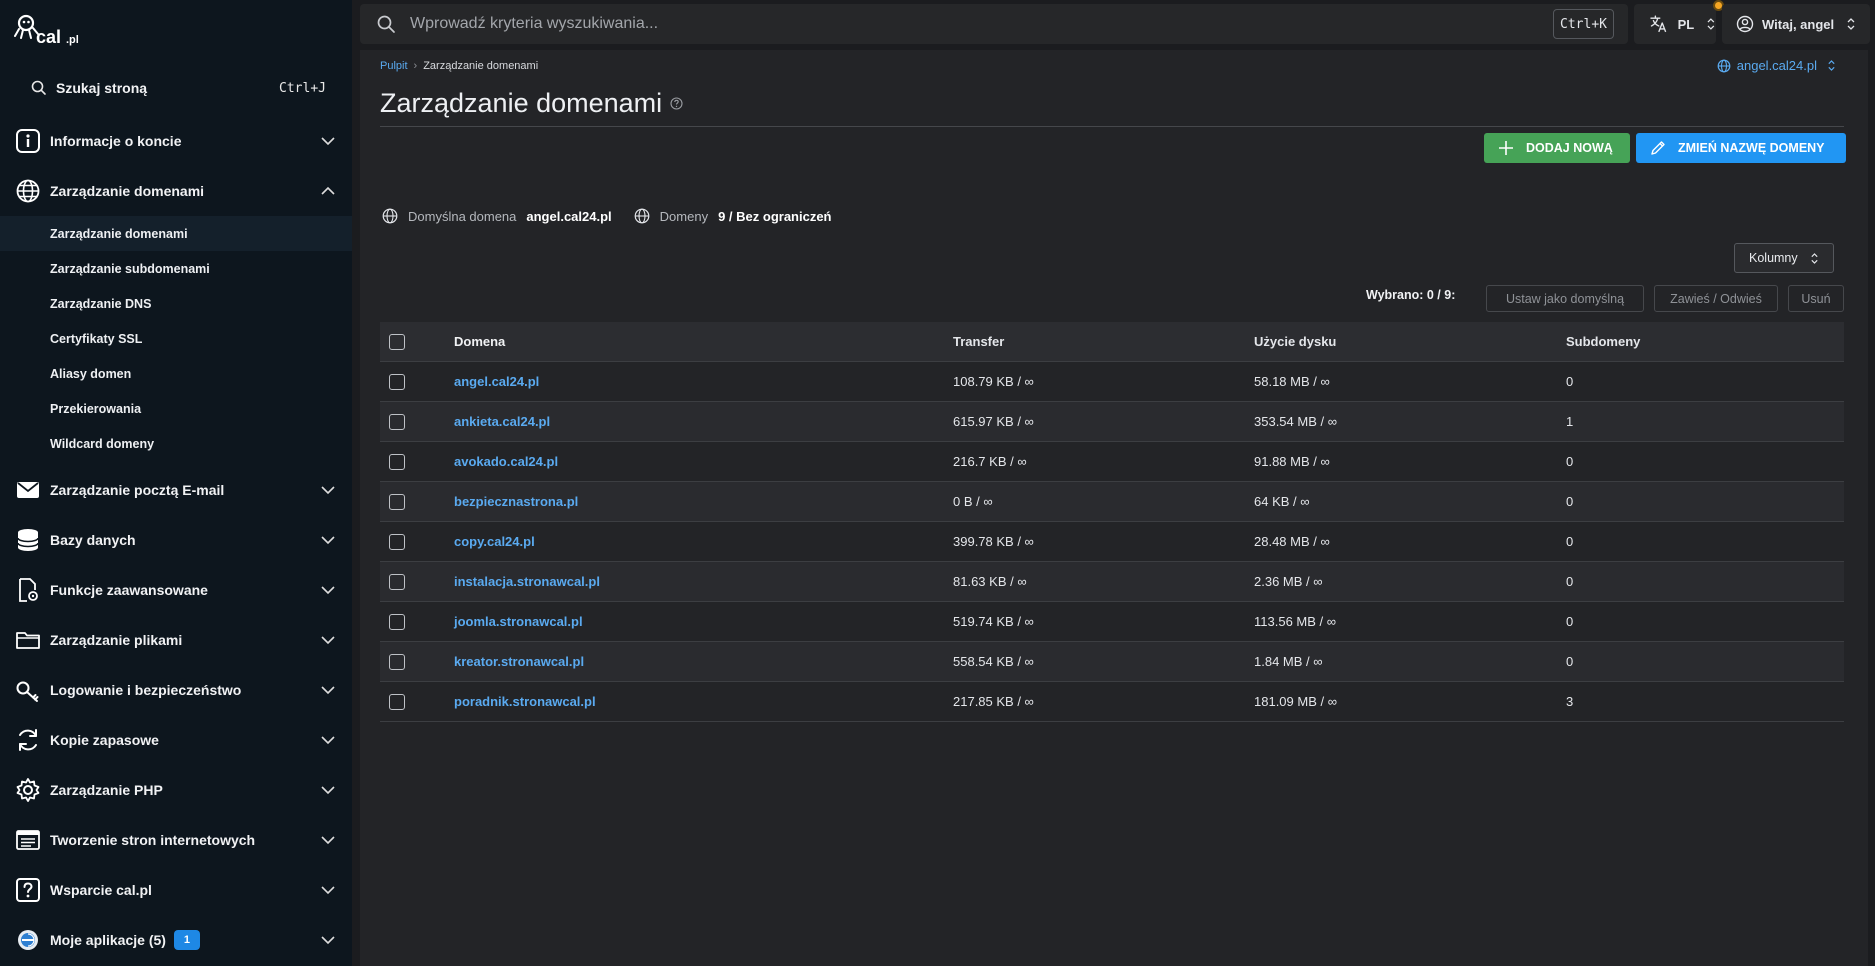  Describe the element at coordinates (176, 191) in the screenshot. I see `sidebar-item-domains: Zarządzanie domenami` at that location.